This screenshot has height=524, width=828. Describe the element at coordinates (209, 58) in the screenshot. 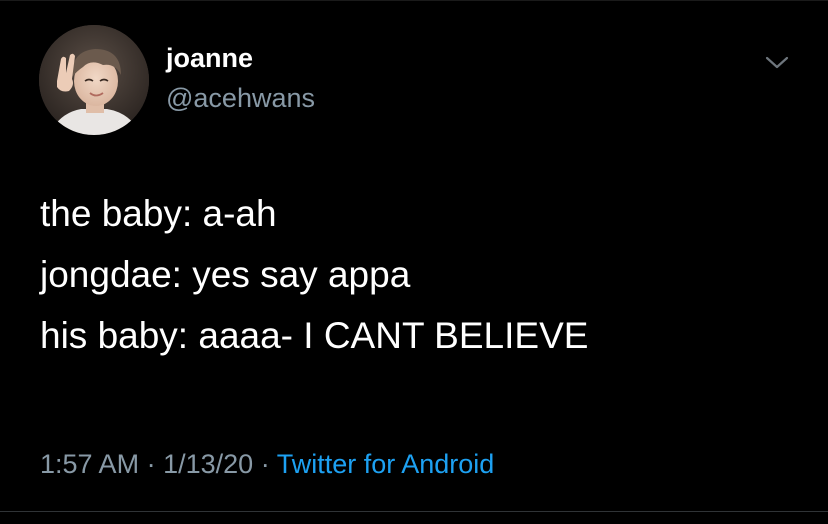

I see `display-name: joanne` at that location.